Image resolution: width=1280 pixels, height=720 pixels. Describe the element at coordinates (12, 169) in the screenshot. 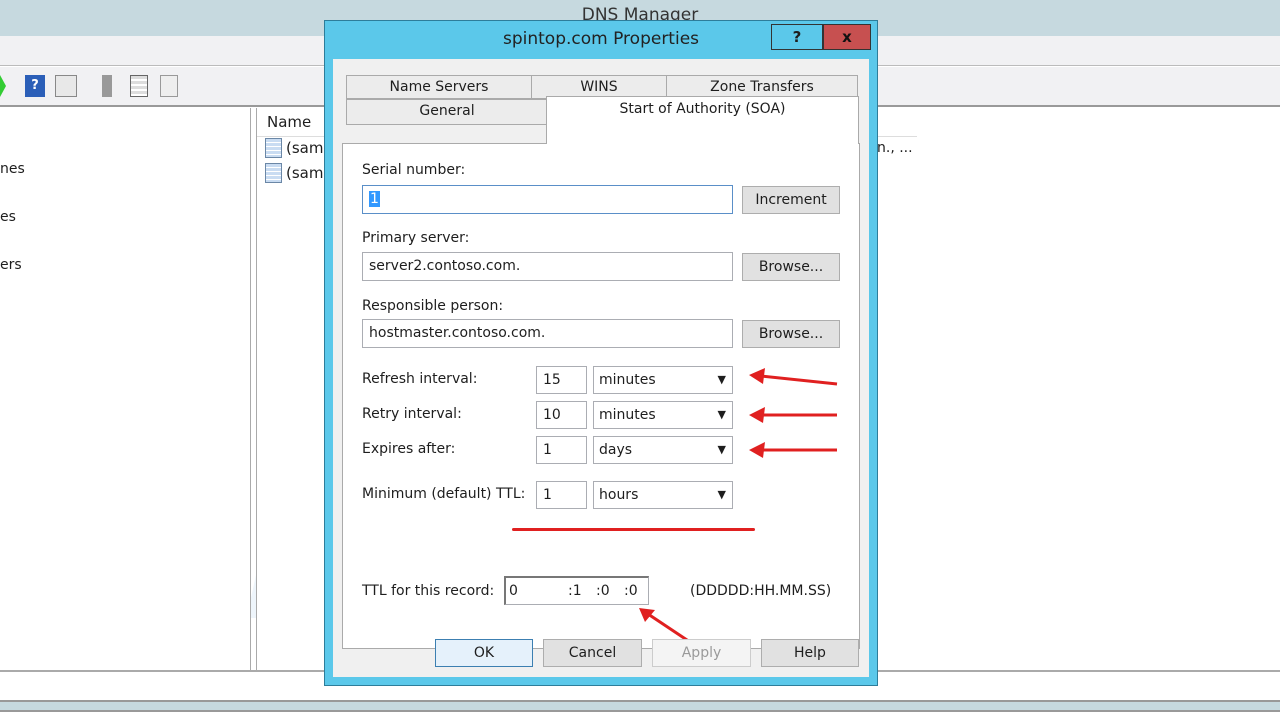

I see `tree-item: nes` at that location.